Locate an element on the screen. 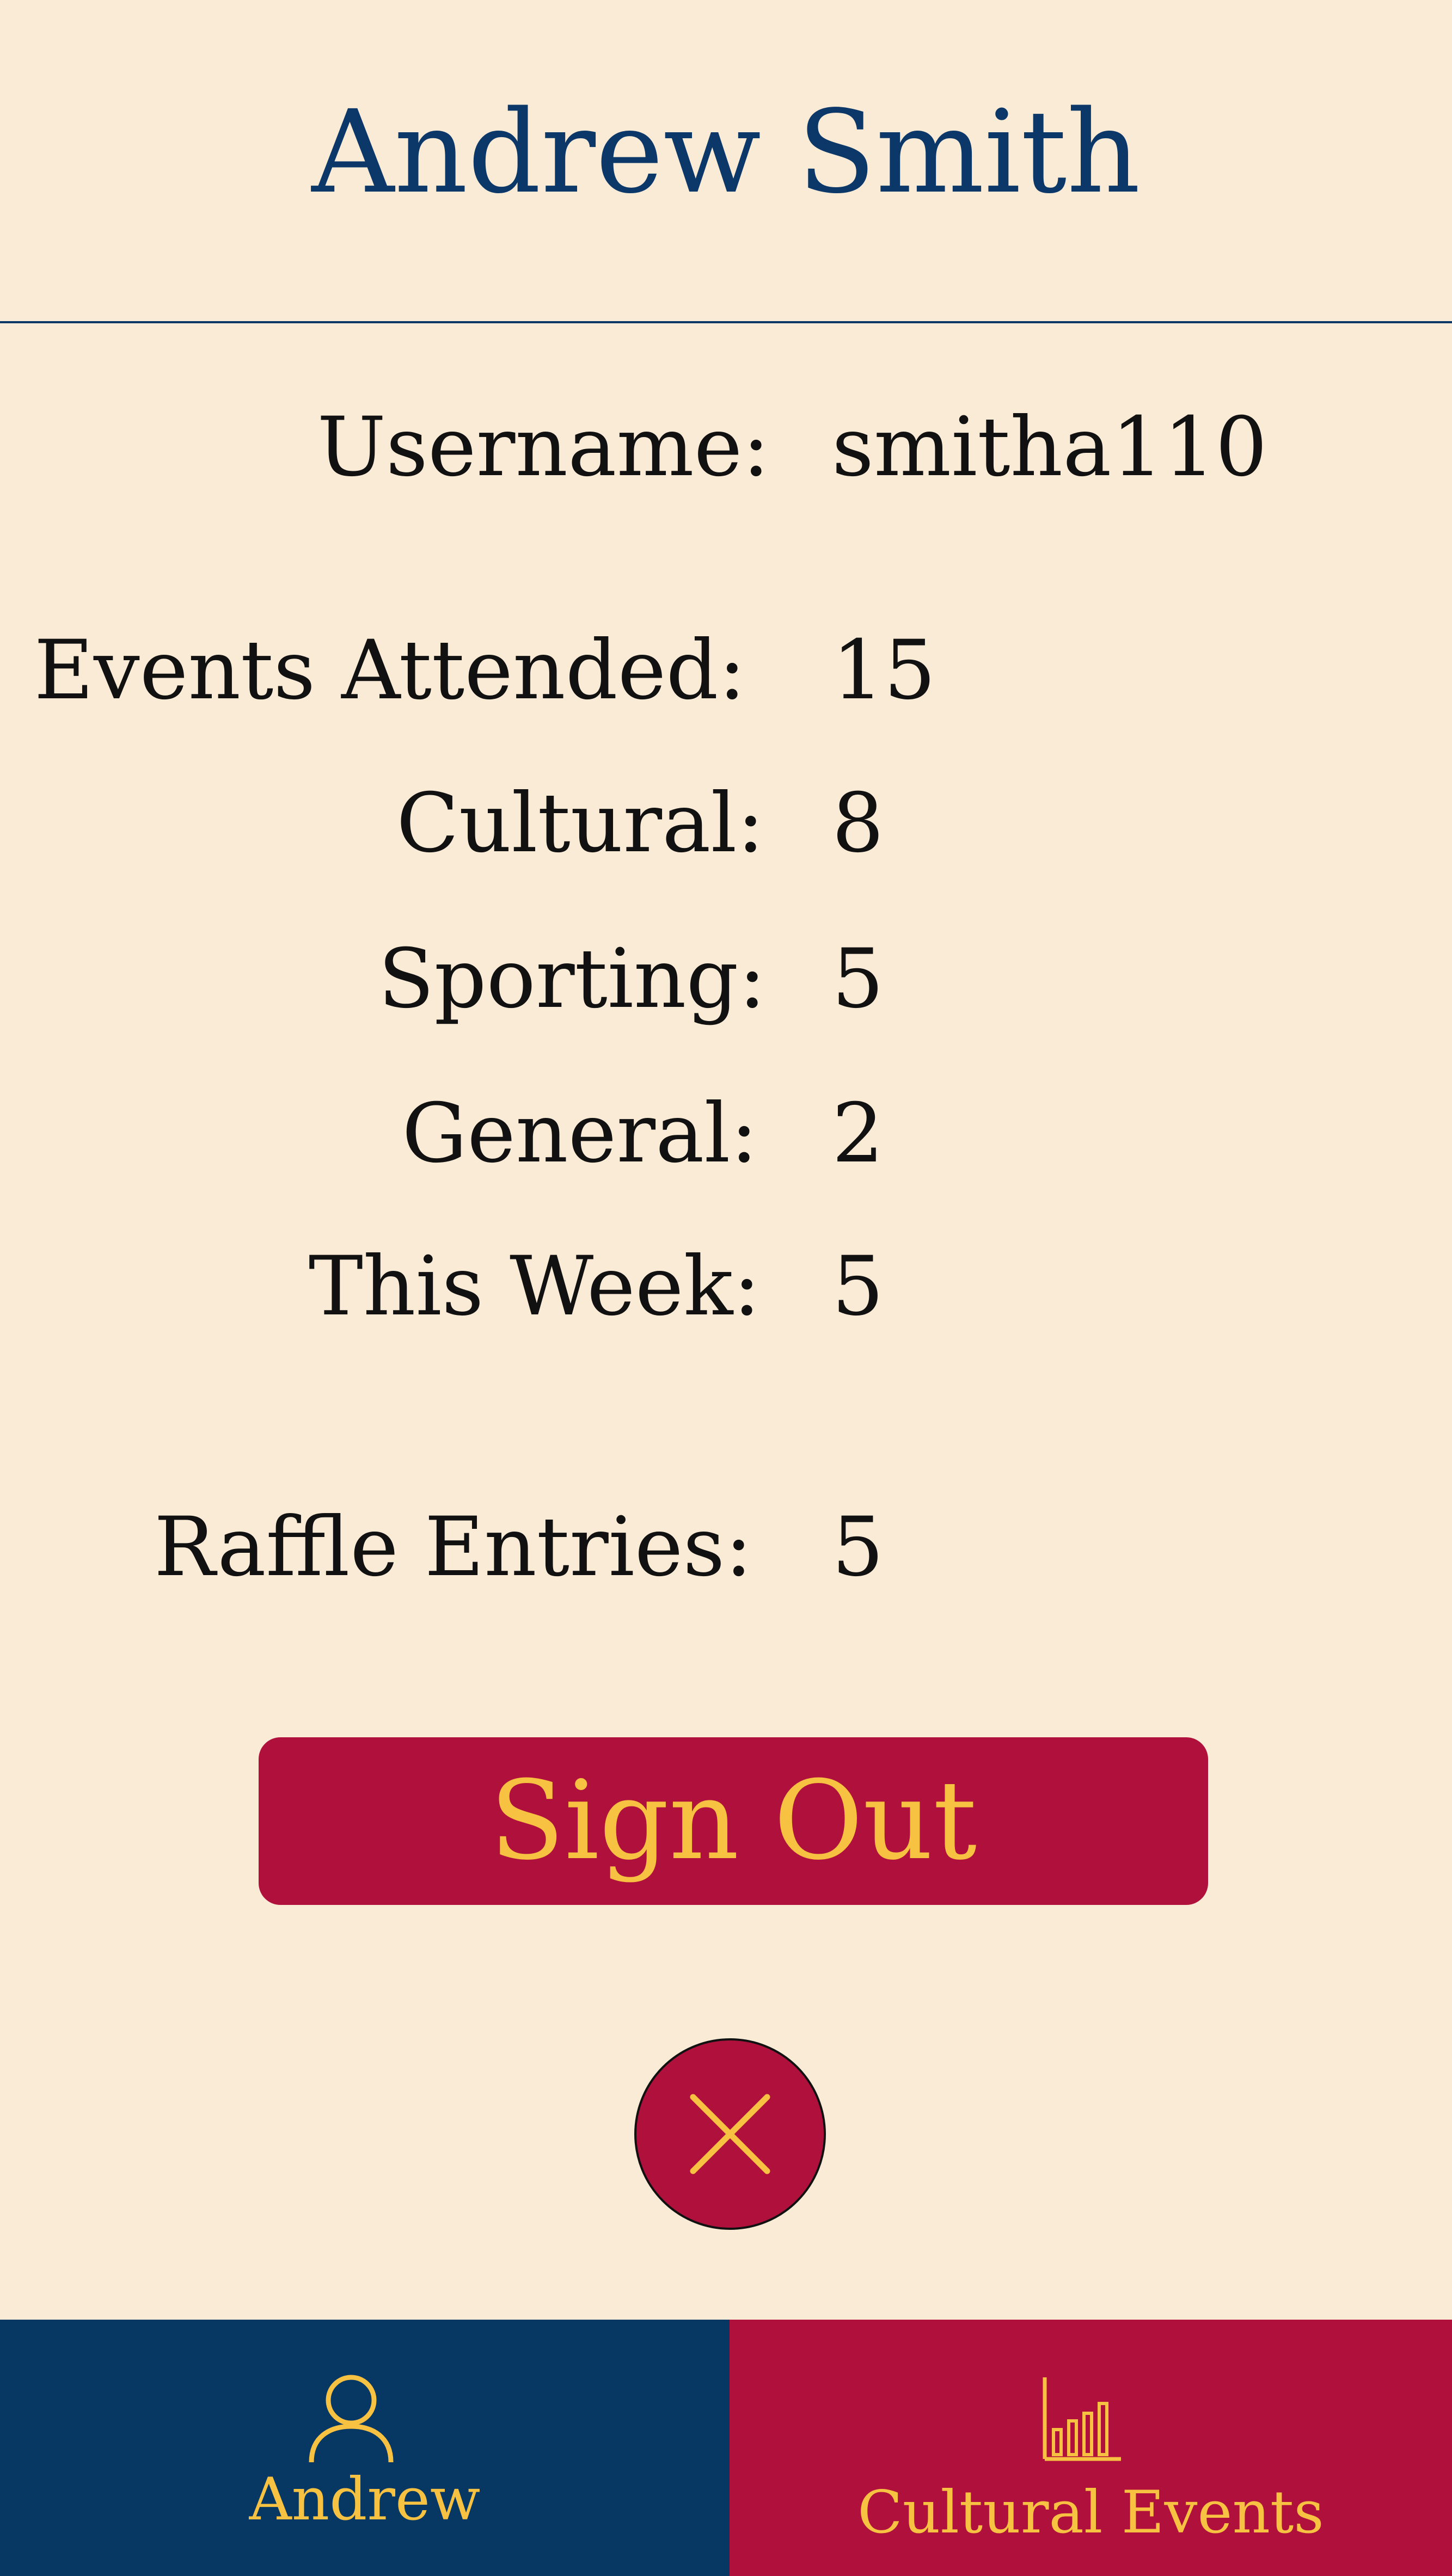 The width and height of the screenshot is (1452, 2576). events-attended-label: Events Attended: is located at coordinates (390, 670).